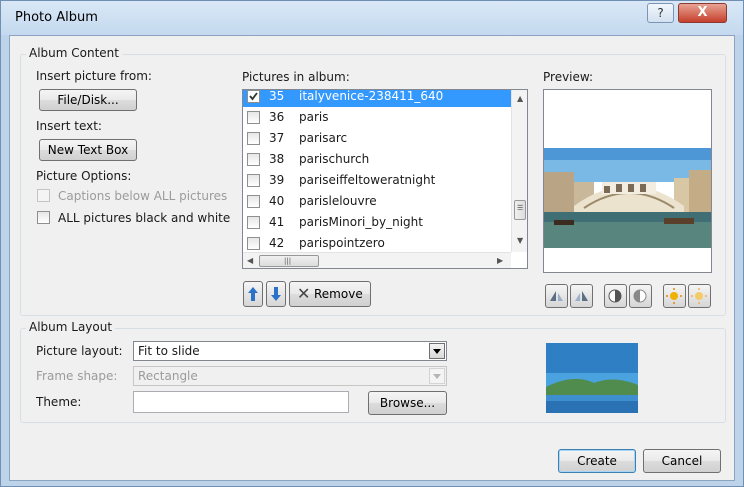  Describe the element at coordinates (74, 53) in the screenshot. I see `album-content-title: Album Content` at that location.